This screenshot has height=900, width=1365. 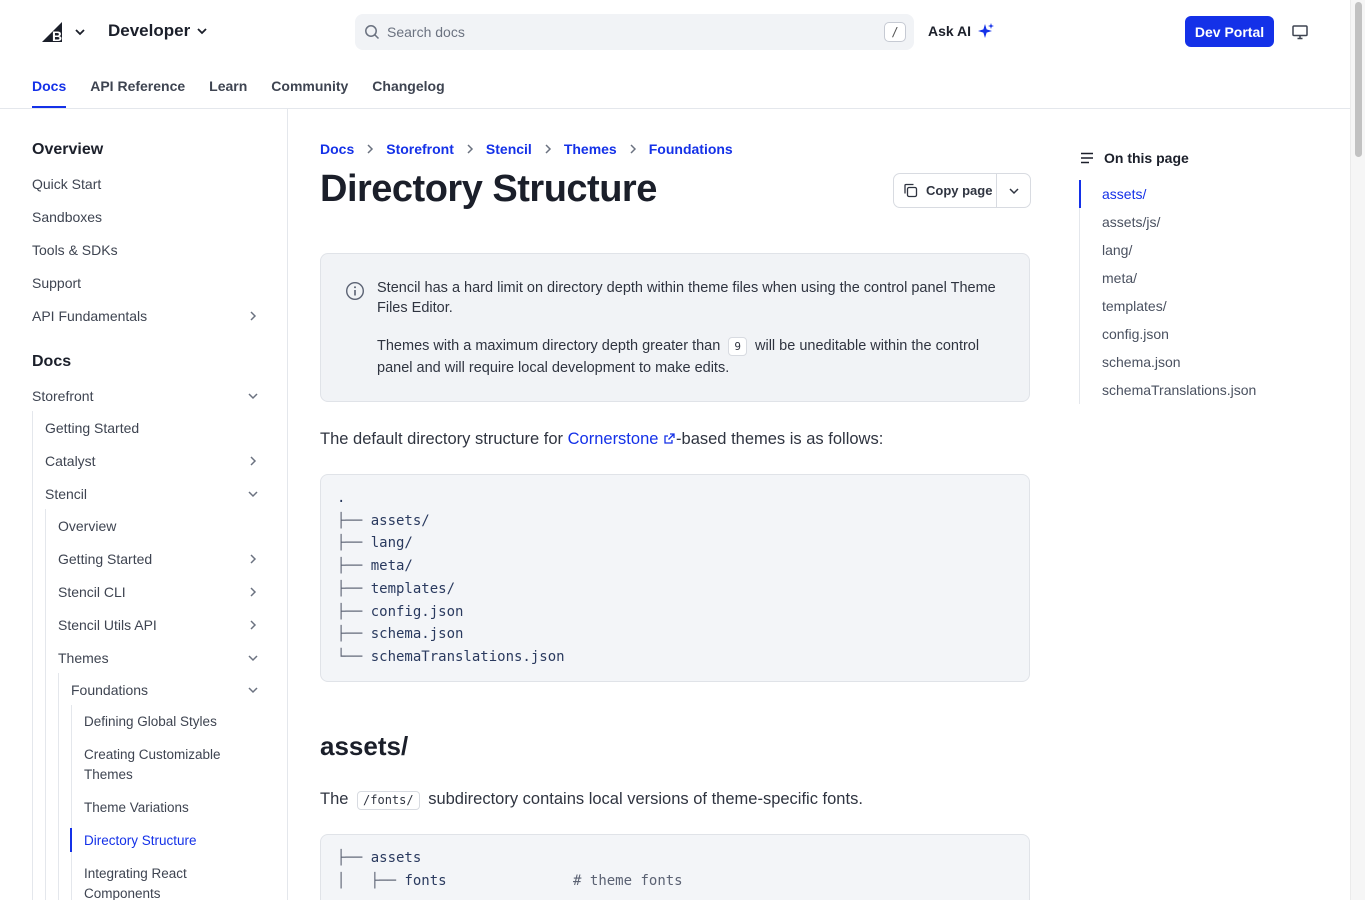 What do you see at coordinates (341, 498) in the screenshot?
I see `tree-root: .` at bounding box center [341, 498].